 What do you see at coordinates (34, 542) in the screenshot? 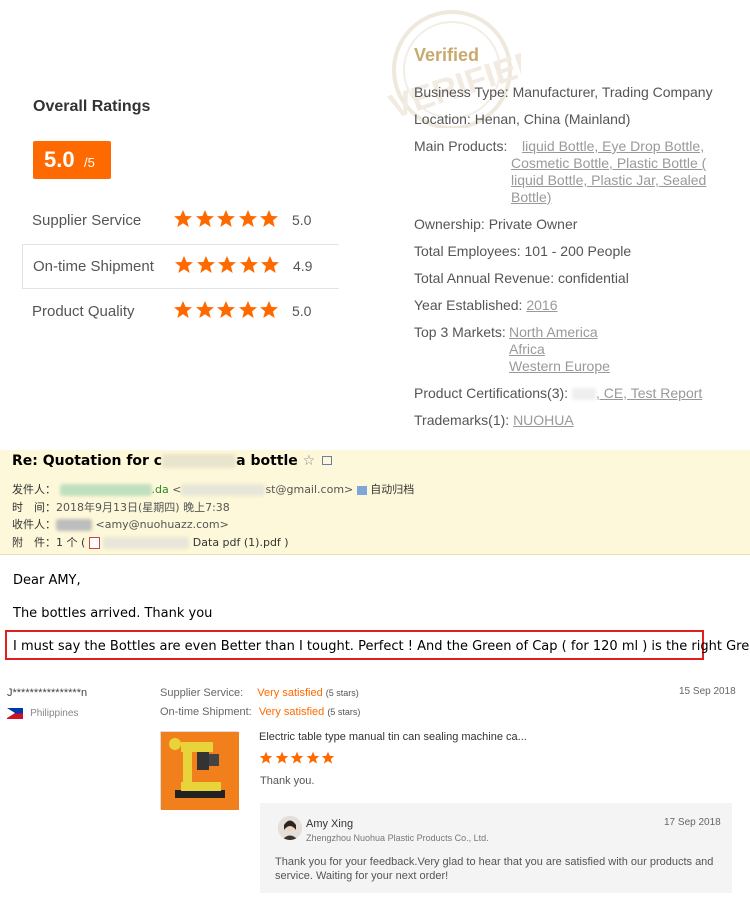
I see `attachment-label: 附 件：` at bounding box center [34, 542].